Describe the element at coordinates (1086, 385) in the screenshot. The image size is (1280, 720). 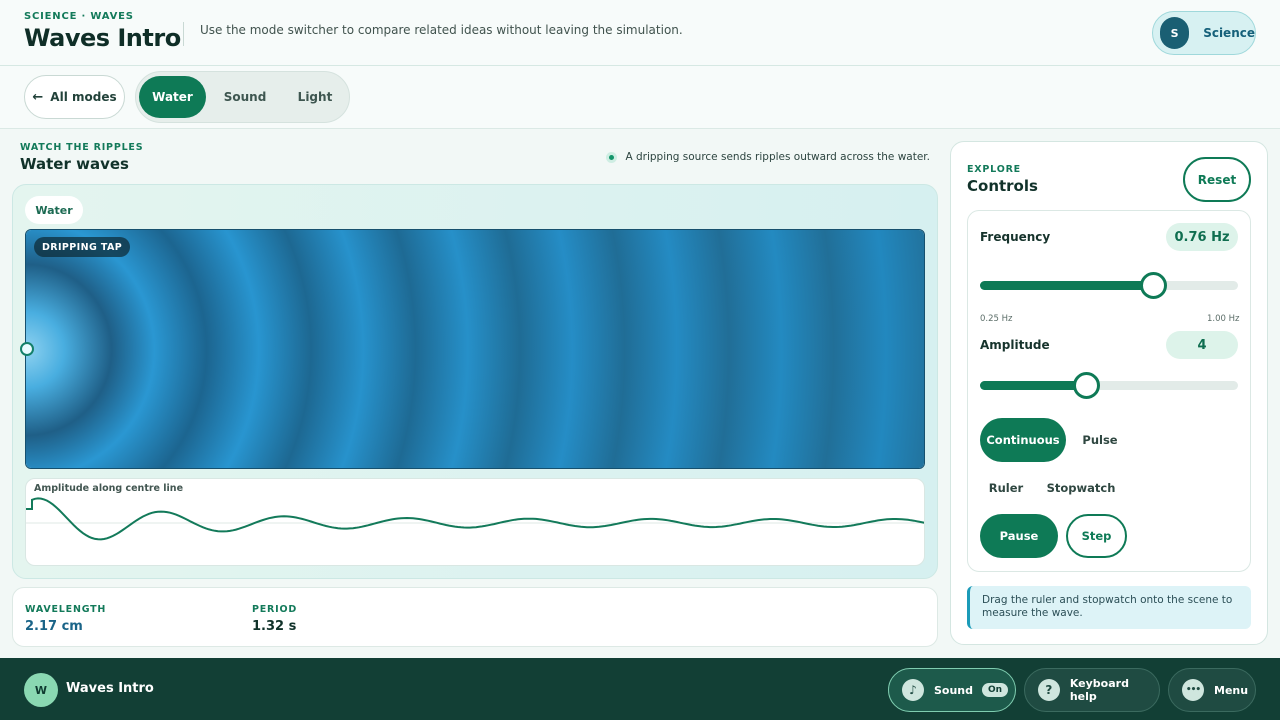
I see `amplitude-slider-thumb` at that location.